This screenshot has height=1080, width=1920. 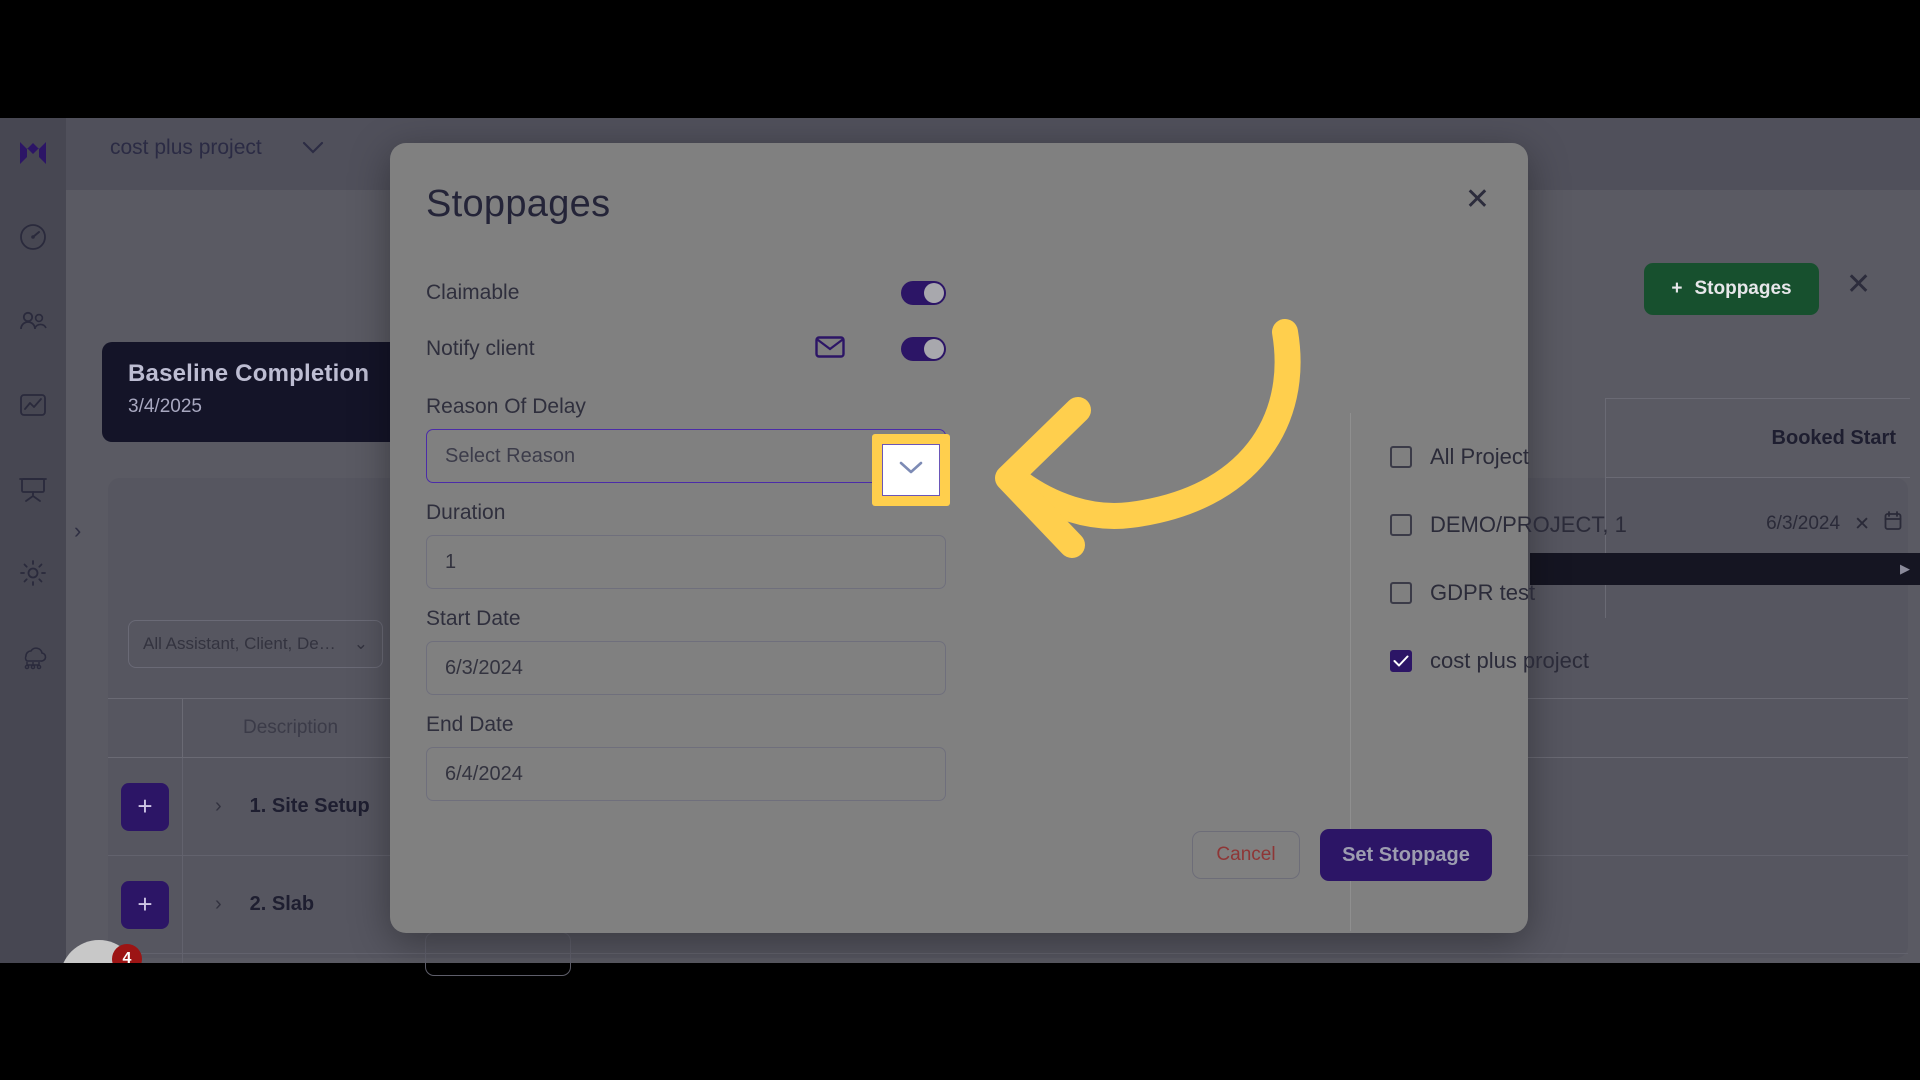 I want to click on reason-dropdown-toggle, so click(x=911, y=470).